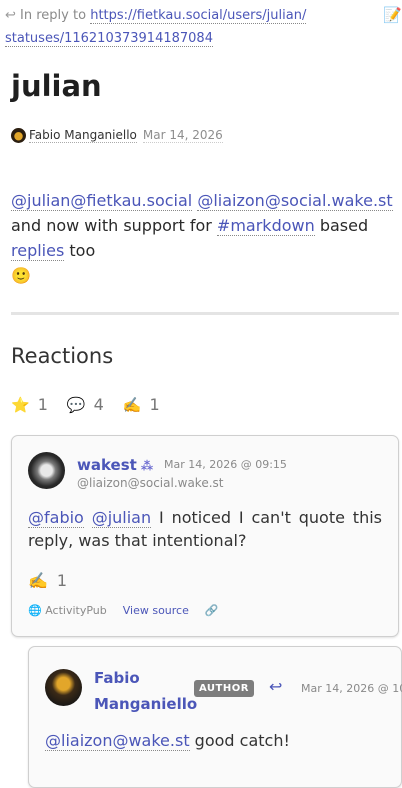  I want to click on globe-icon: 🌐, so click(35, 610).